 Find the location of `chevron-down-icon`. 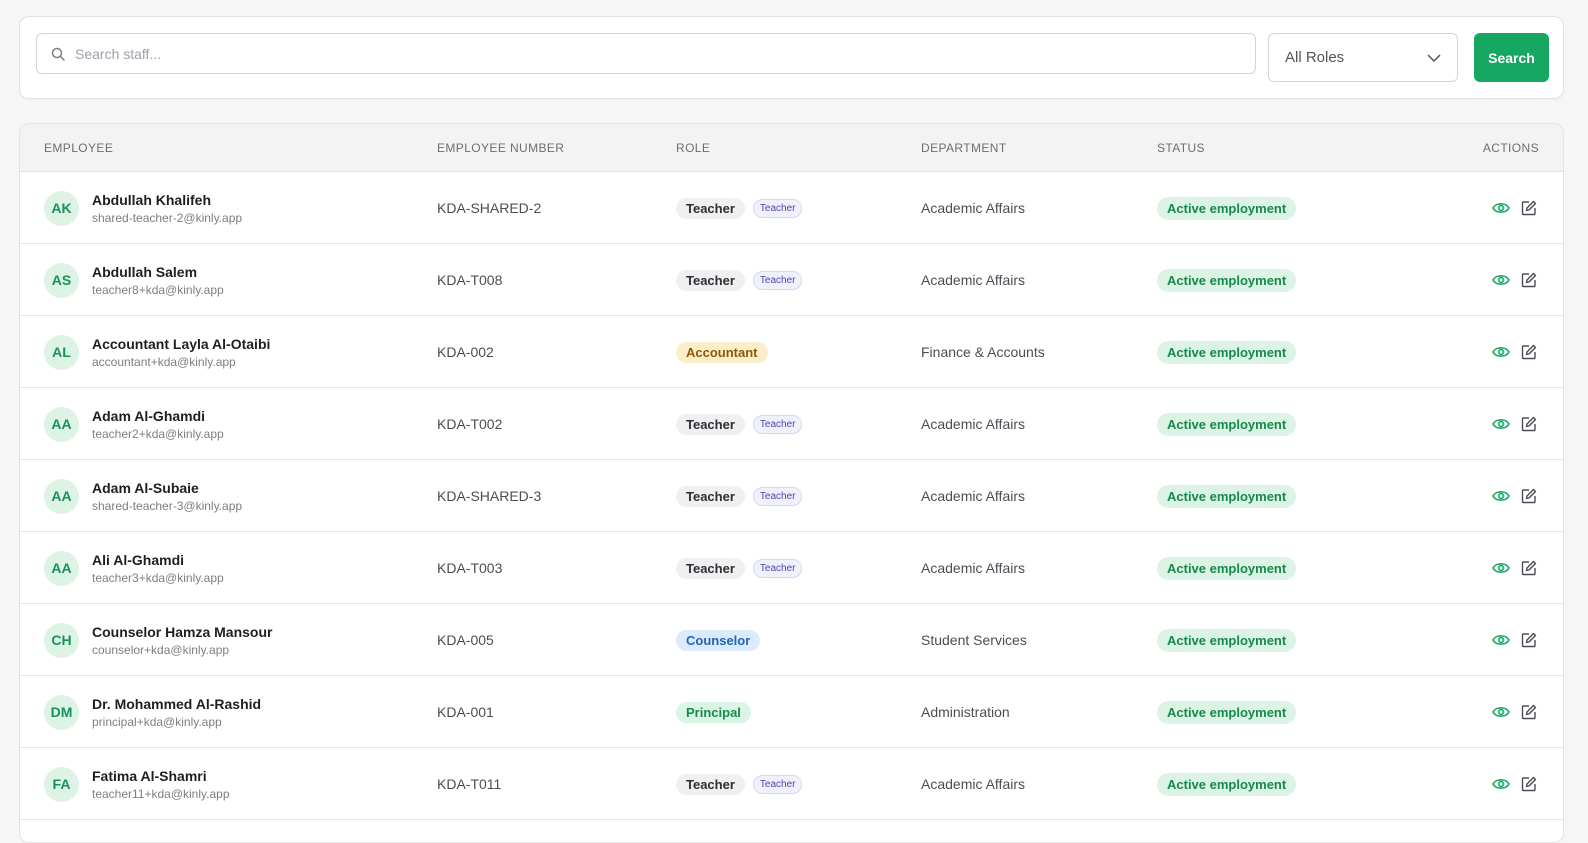

chevron-down-icon is located at coordinates (1434, 57).